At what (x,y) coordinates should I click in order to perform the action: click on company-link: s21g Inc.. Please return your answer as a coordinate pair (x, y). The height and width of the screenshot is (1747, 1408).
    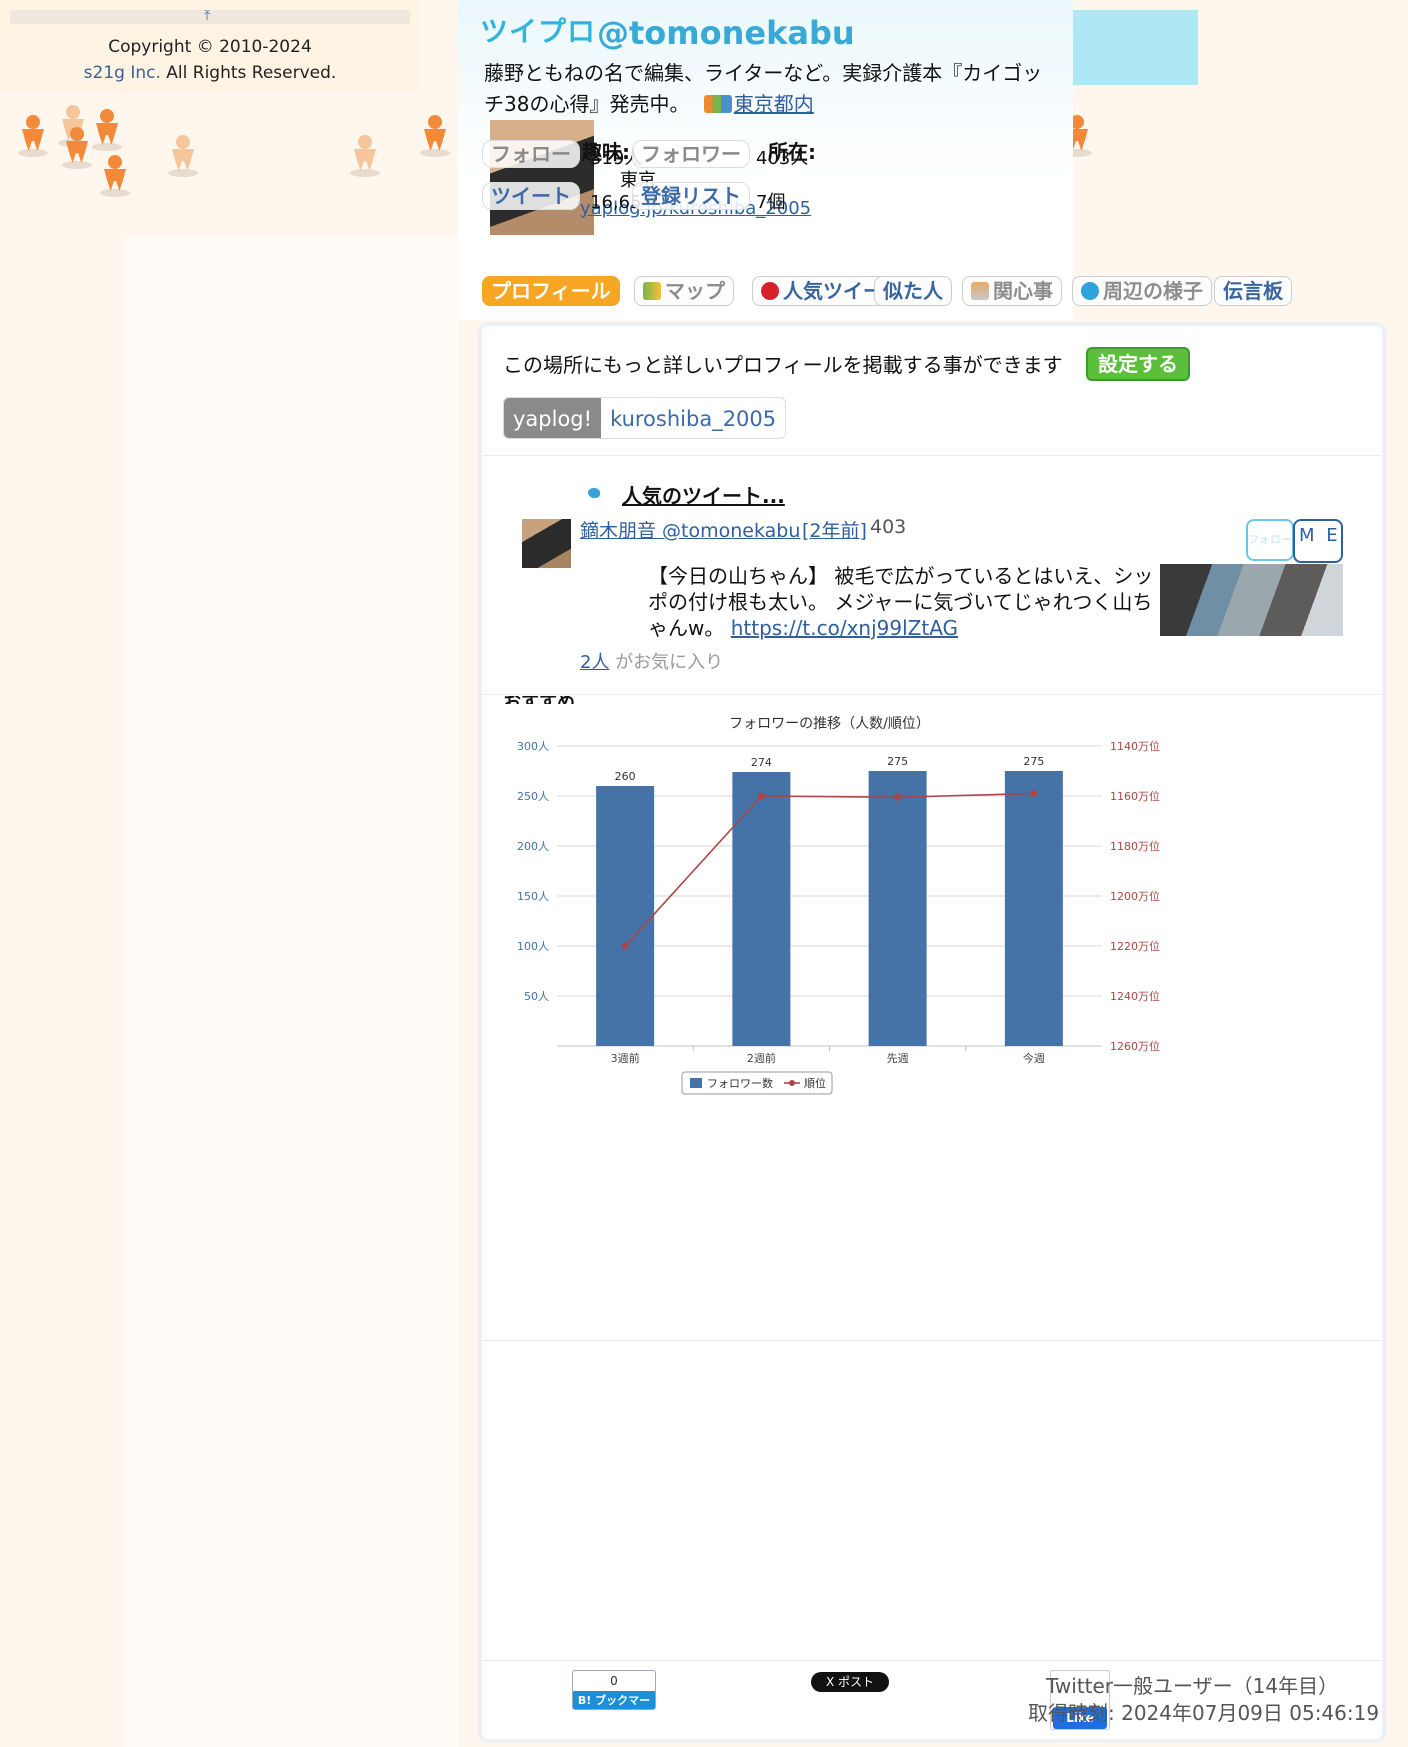
    Looking at the image, I should click on (122, 73).